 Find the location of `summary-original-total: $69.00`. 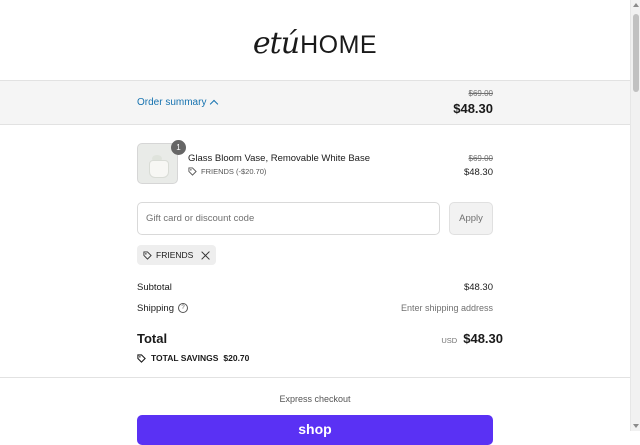

summary-original-total: $69.00 is located at coordinates (480, 93).